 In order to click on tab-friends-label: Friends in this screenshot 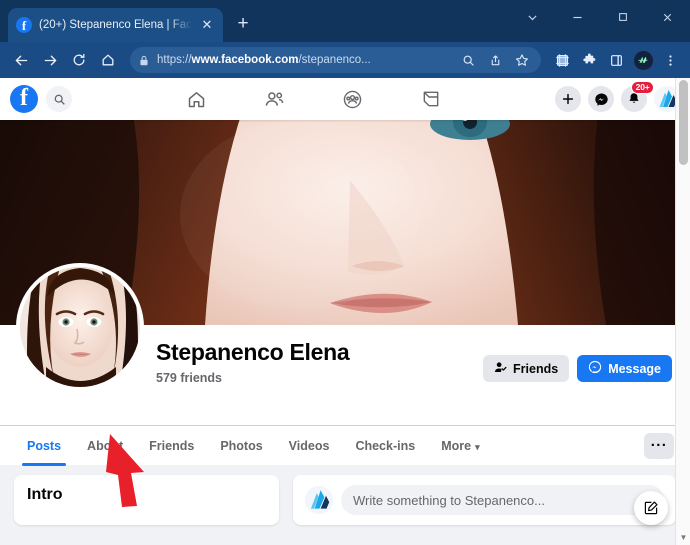, I will do `click(172, 445)`.